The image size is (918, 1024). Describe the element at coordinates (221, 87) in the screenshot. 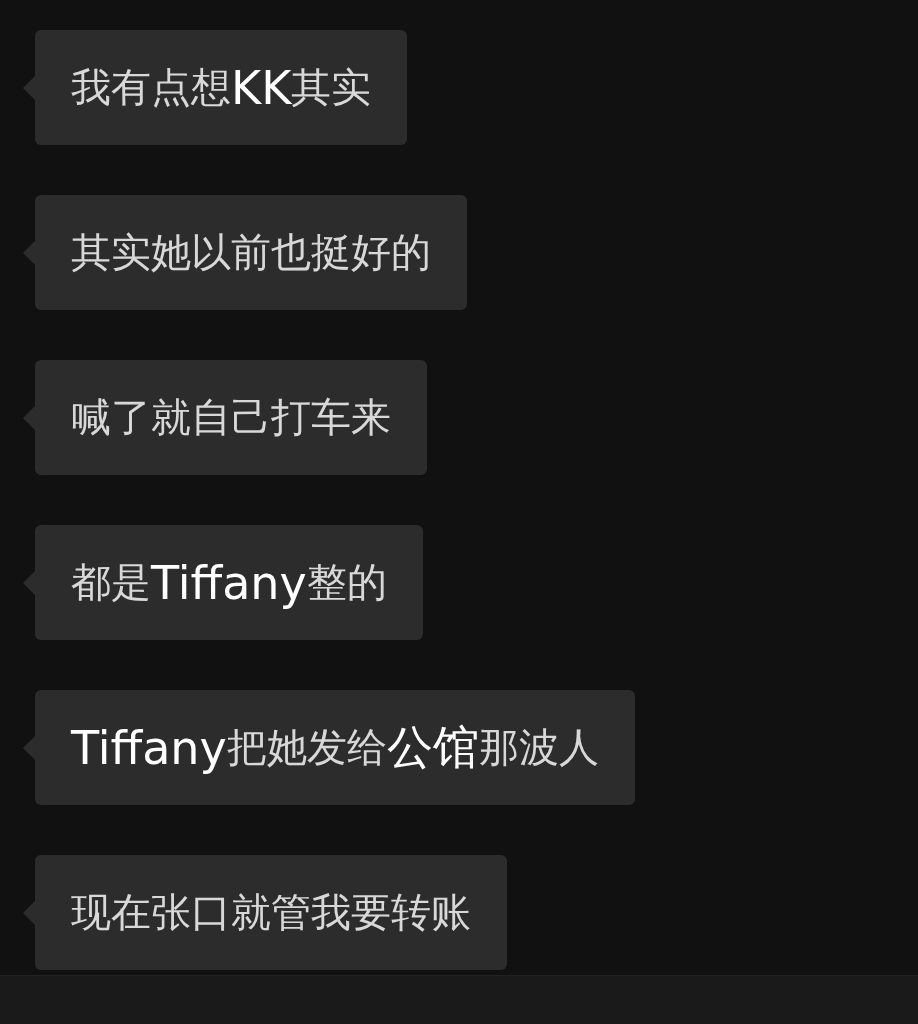

I see `message-bubble: 我有点想KK其实` at that location.